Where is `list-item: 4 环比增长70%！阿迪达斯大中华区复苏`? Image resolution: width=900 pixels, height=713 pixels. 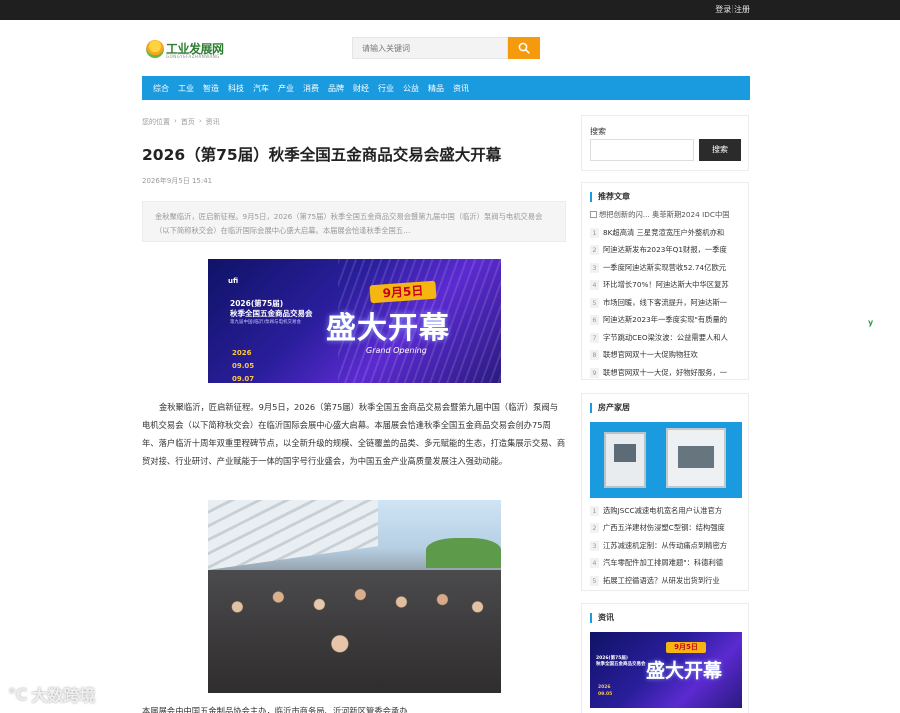 list-item: 4 环比增长70%！阿迪达斯大中华区复苏 is located at coordinates (666, 286).